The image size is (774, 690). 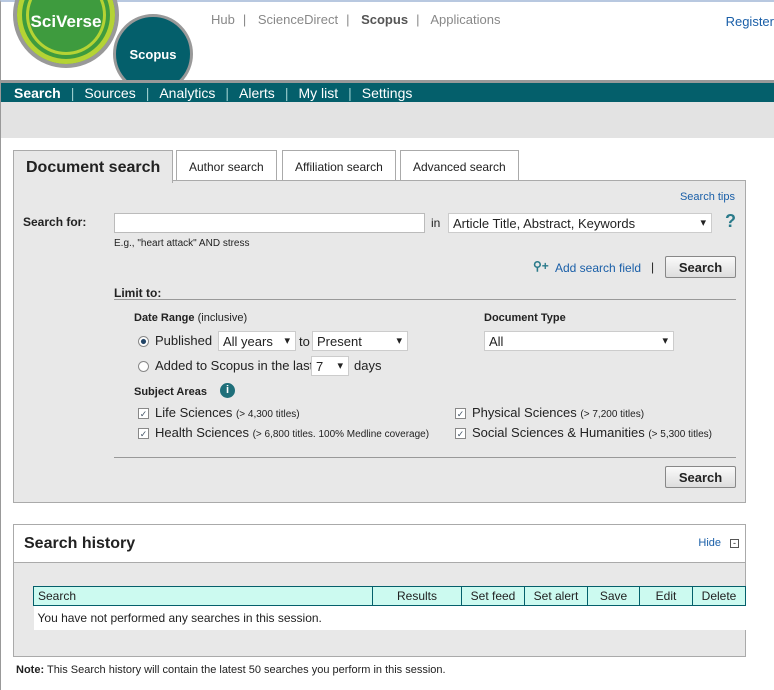 I want to click on subject-life-sciences: ✓ Life Sciences (> 4,300 titles), so click(x=219, y=412).